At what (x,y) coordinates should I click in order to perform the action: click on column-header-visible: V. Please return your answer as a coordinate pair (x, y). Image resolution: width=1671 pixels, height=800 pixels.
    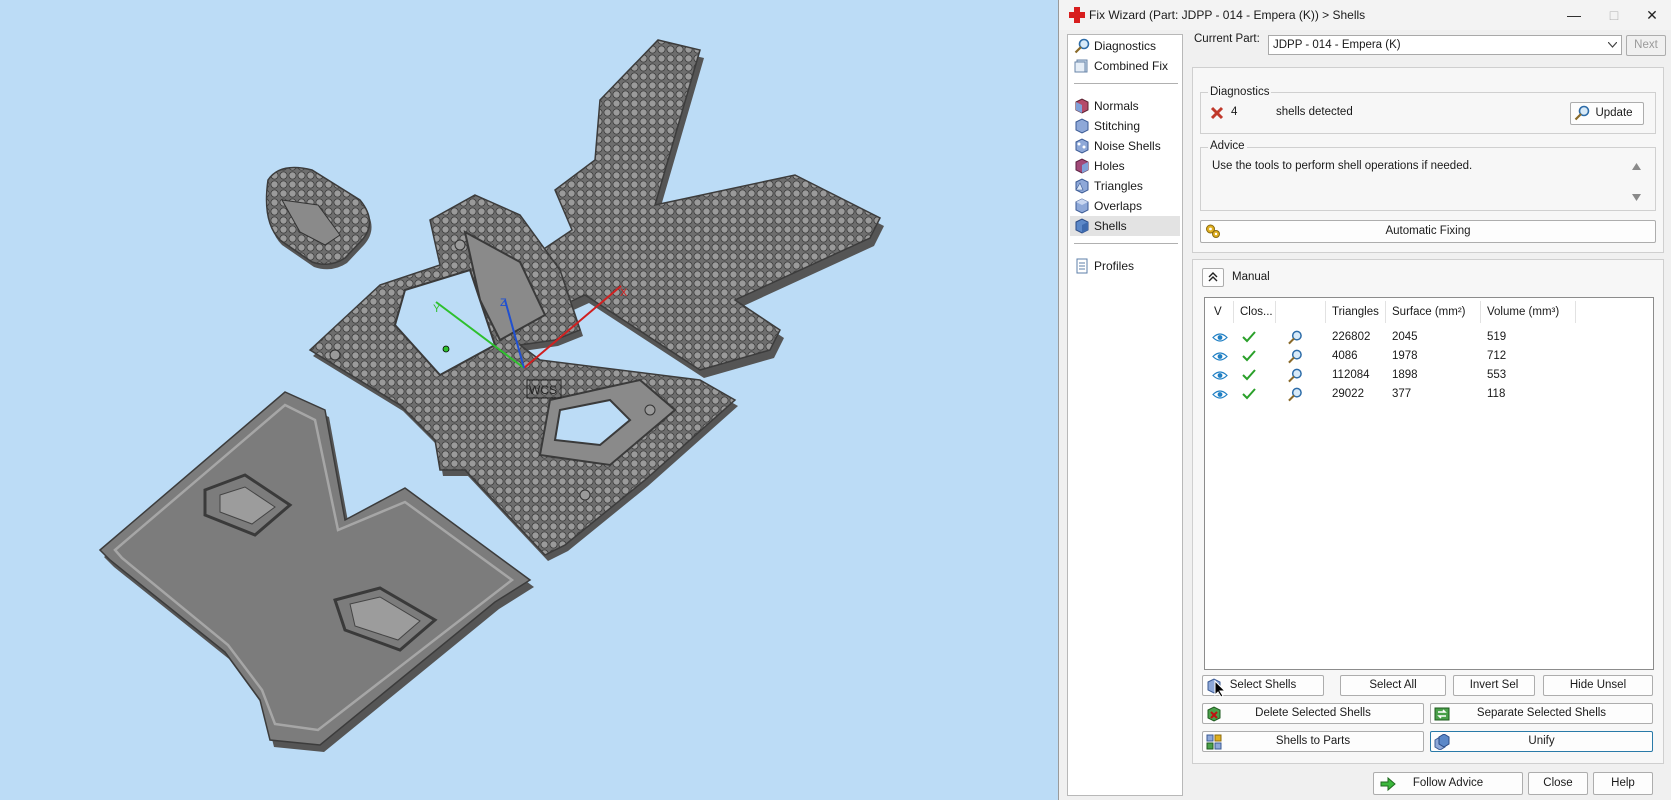
    Looking at the image, I should click on (1221, 312).